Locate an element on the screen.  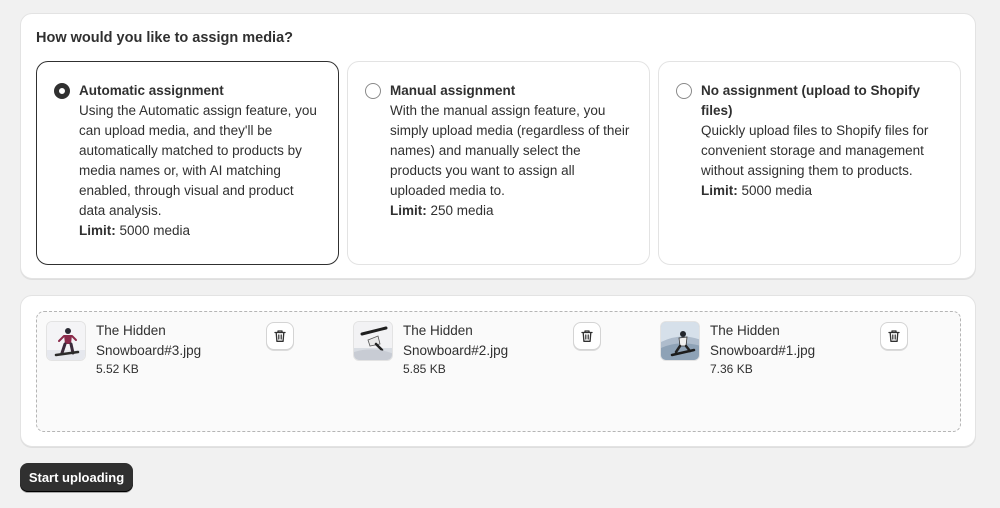
file-item: The Hidden Snowboard#2.jpg 5.85 KB is located at coordinates (484, 355).